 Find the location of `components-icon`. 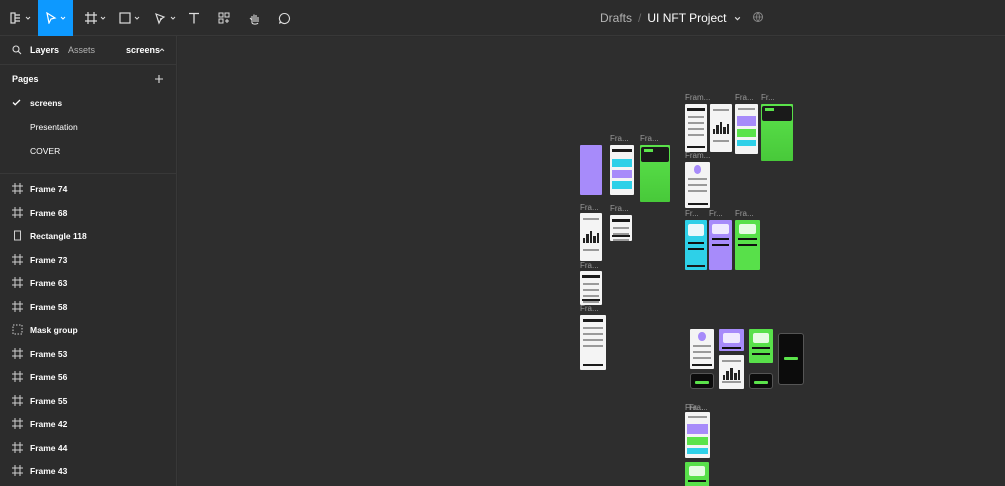

components-icon is located at coordinates (224, 18).